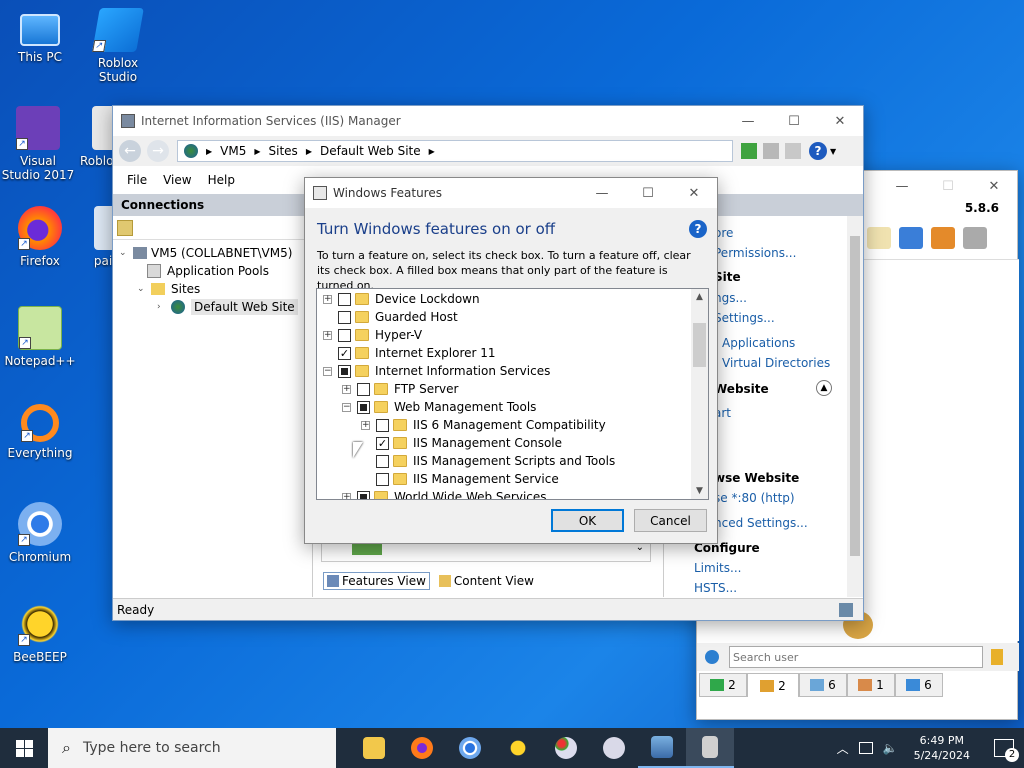 The height and width of the screenshot is (768, 1024). Describe the element at coordinates (40, 337) in the screenshot. I see `desktop-icon-notepadpp: ↗ Notepad++` at that location.